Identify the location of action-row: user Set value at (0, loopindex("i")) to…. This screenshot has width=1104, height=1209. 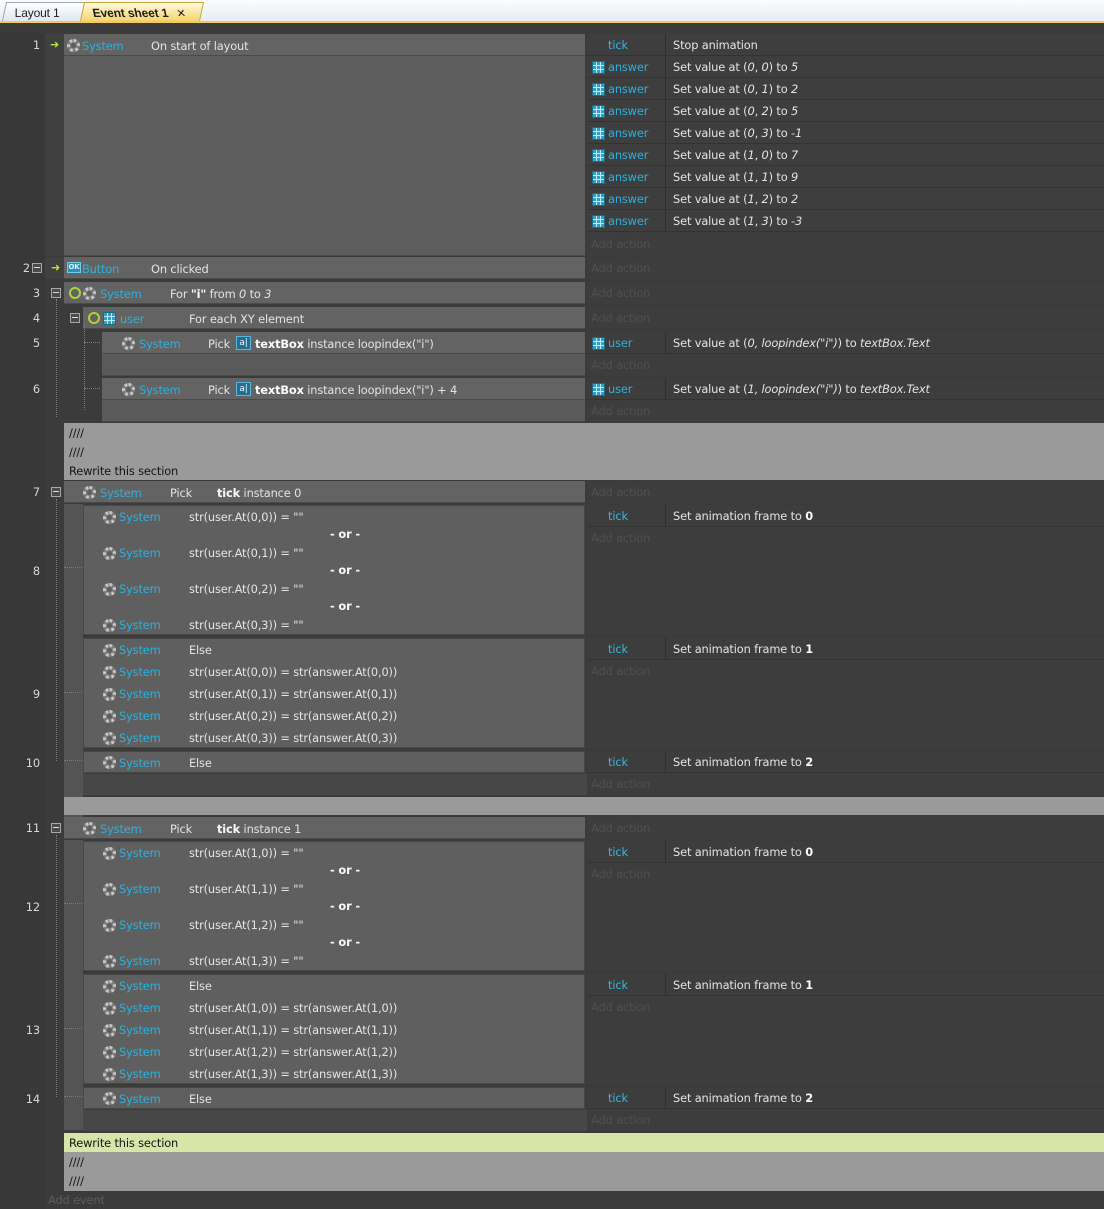
(845, 343).